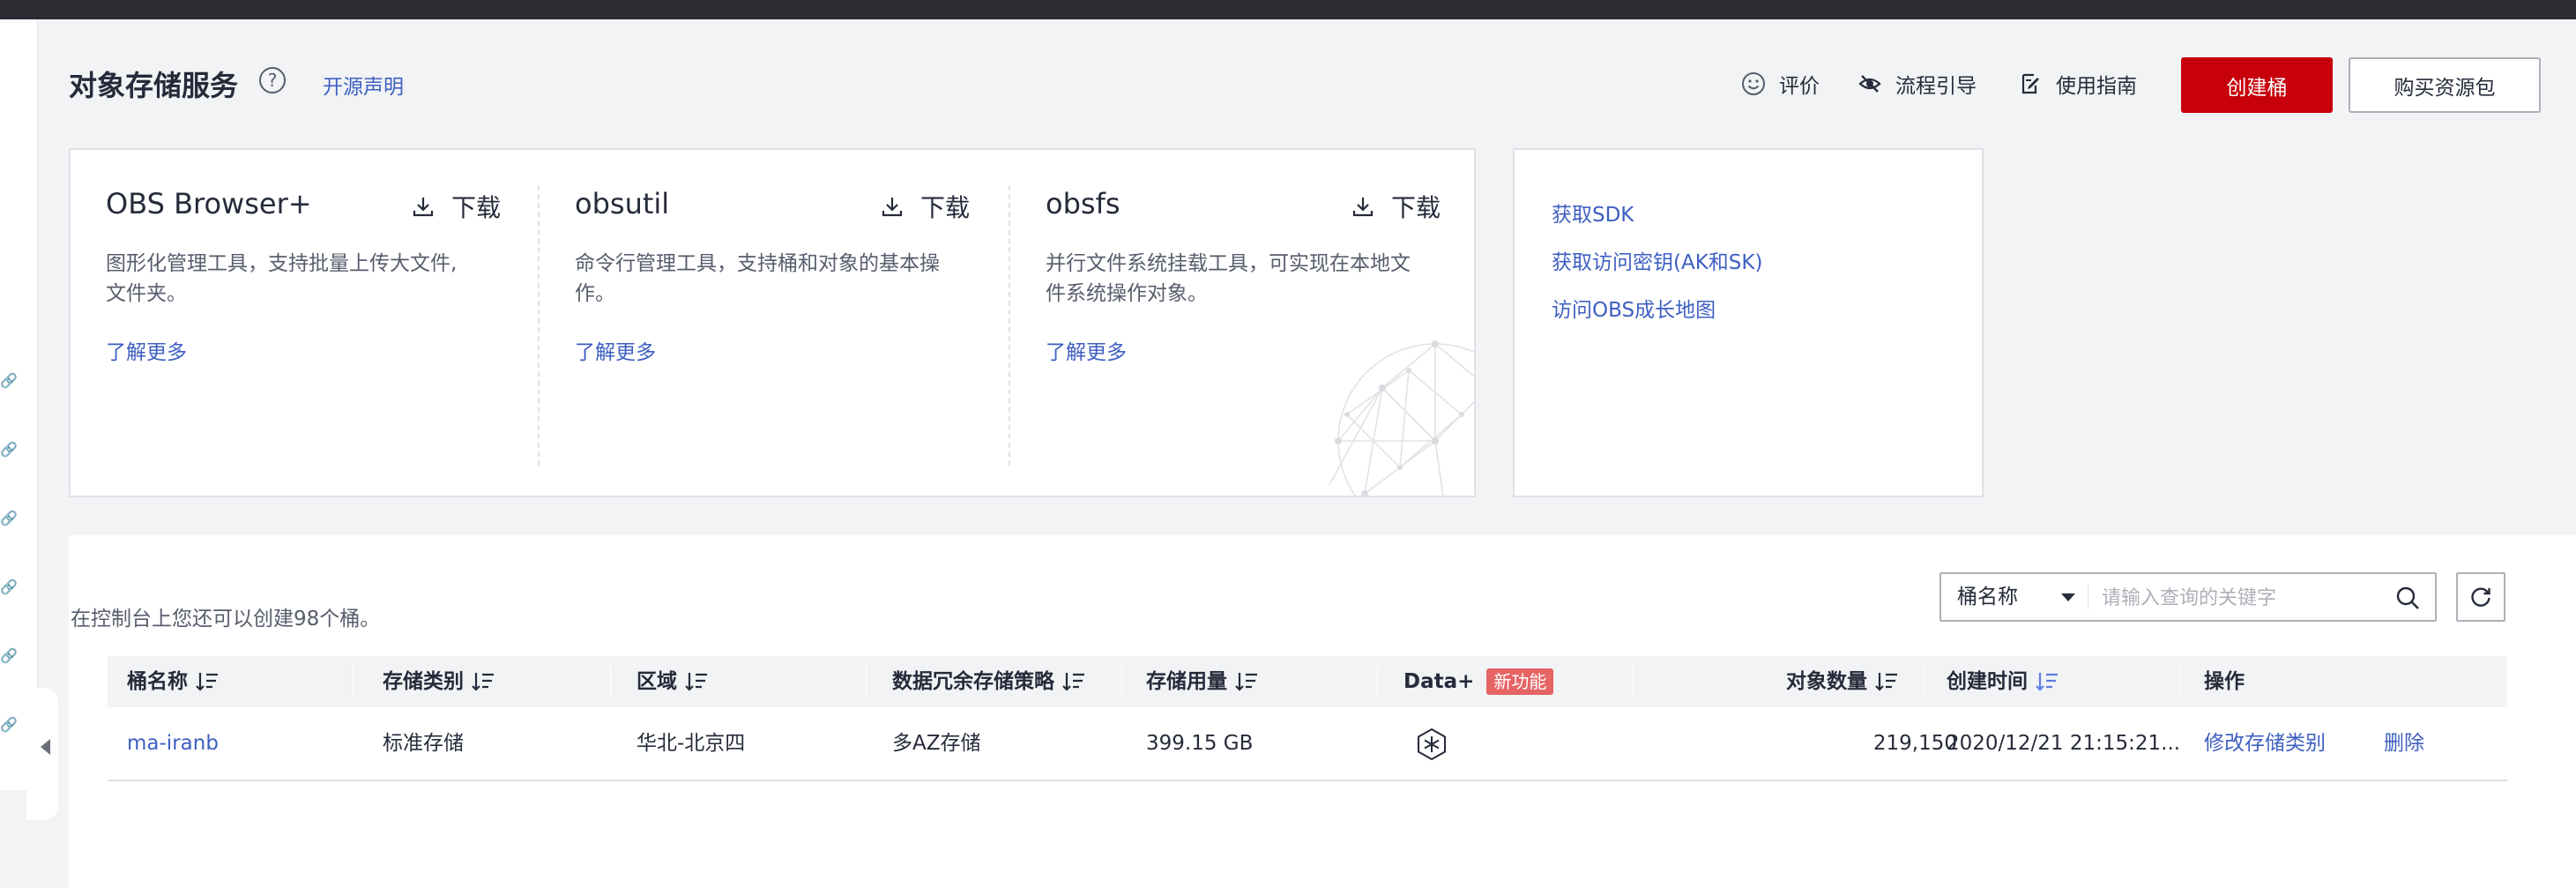  What do you see at coordinates (1748, 322) in the screenshot?
I see `quick-links-card: 获取SDK 获取访问密钥(AK和SK) 访问OBS成长地图` at bounding box center [1748, 322].